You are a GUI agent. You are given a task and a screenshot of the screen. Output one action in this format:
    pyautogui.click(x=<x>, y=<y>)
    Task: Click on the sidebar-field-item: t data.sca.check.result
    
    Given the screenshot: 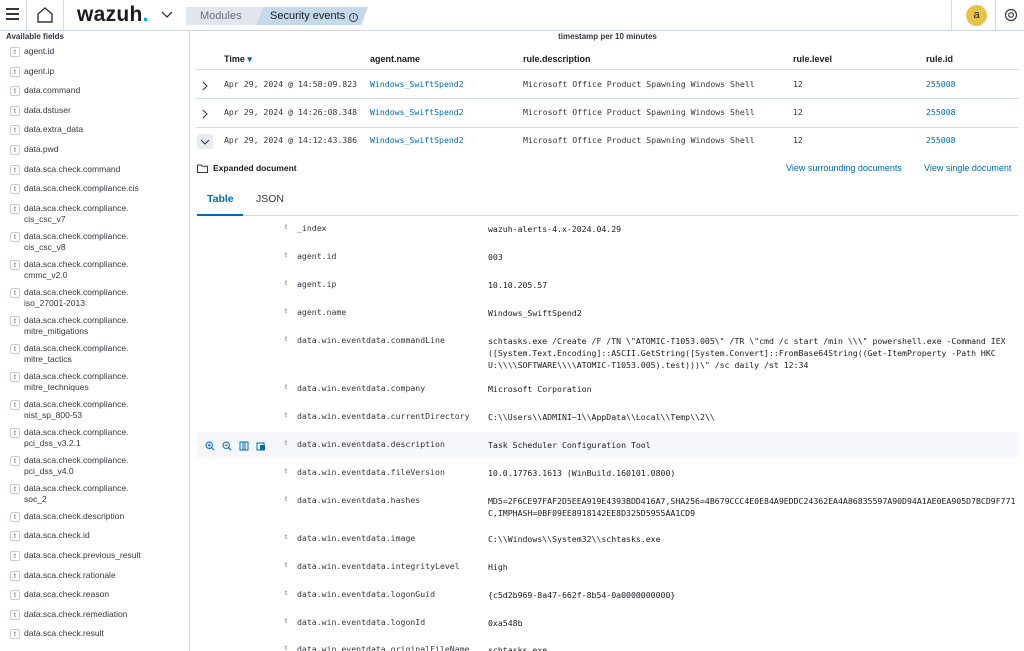 What is the action you would take?
    pyautogui.click(x=97, y=634)
    